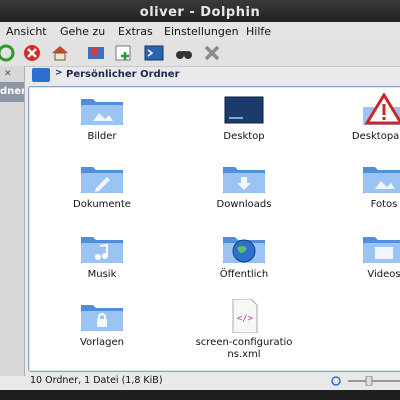 The width and height of the screenshot is (400, 400). What do you see at coordinates (12, 92) in the screenshot?
I see `places-item-home: dner` at bounding box center [12, 92].